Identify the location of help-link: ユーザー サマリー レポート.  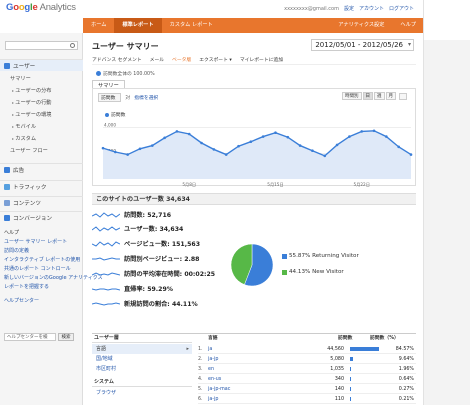
(35, 241).